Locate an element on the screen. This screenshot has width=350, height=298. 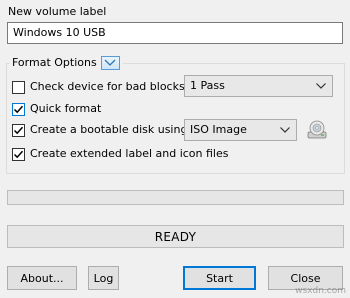
bootable-disk-option: Create a bootable disk using is located at coordinates (99, 130).